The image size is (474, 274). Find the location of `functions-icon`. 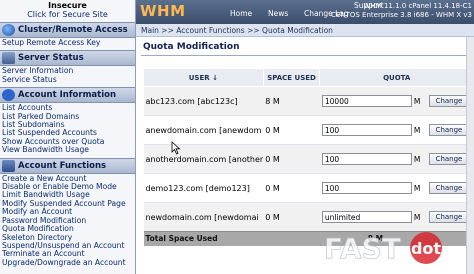

functions-icon is located at coordinates (8, 165).